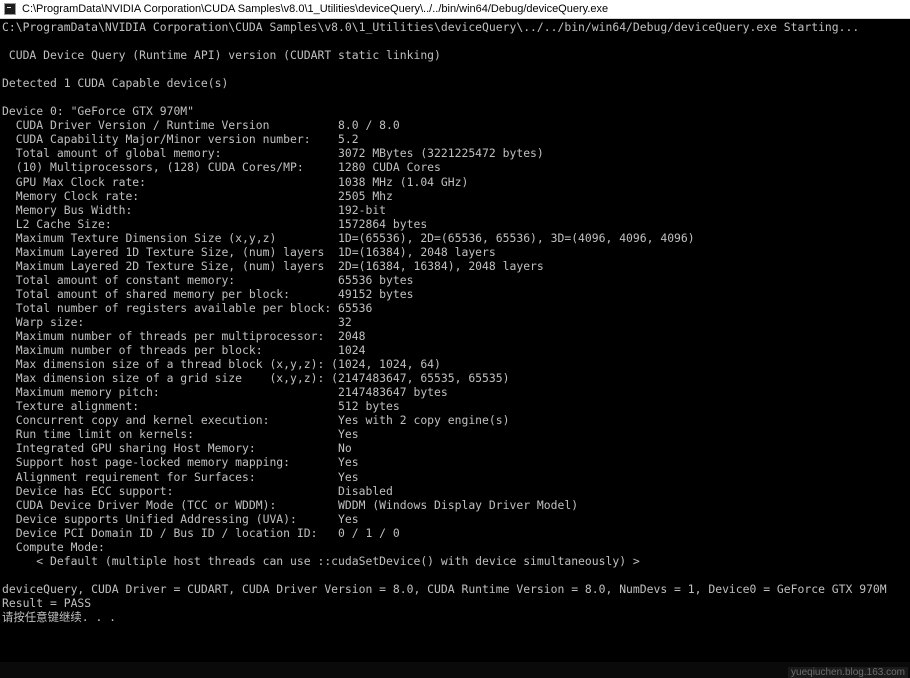 This screenshot has height=678, width=910. I want to click on console-line: Integrated GPU sharing Host Memory: No, so click(177, 448).